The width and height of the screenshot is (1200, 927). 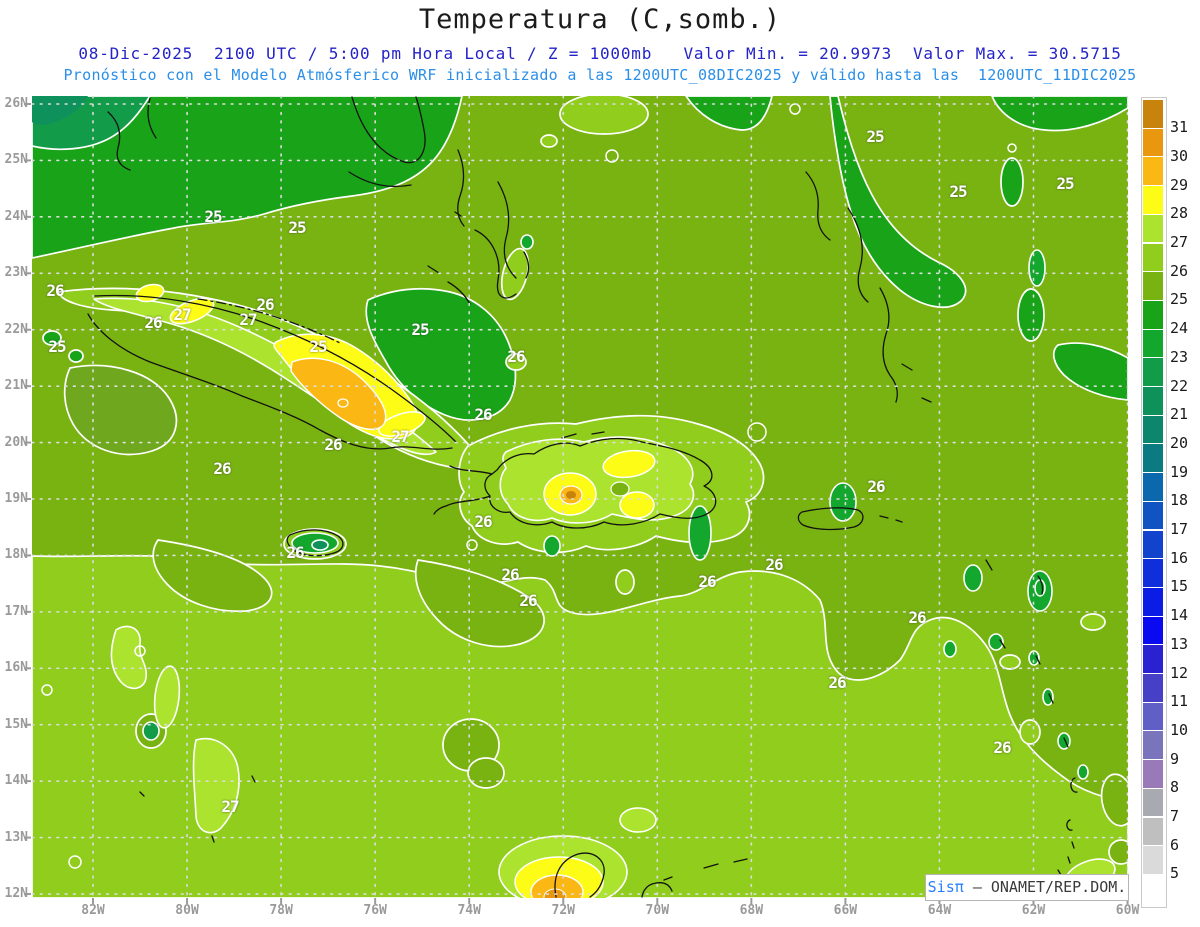 What do you see at coordinates (1179, 385) in the screenshot?
I see `colorbar-tick-label: 22` at bounding box center [1179, 385].